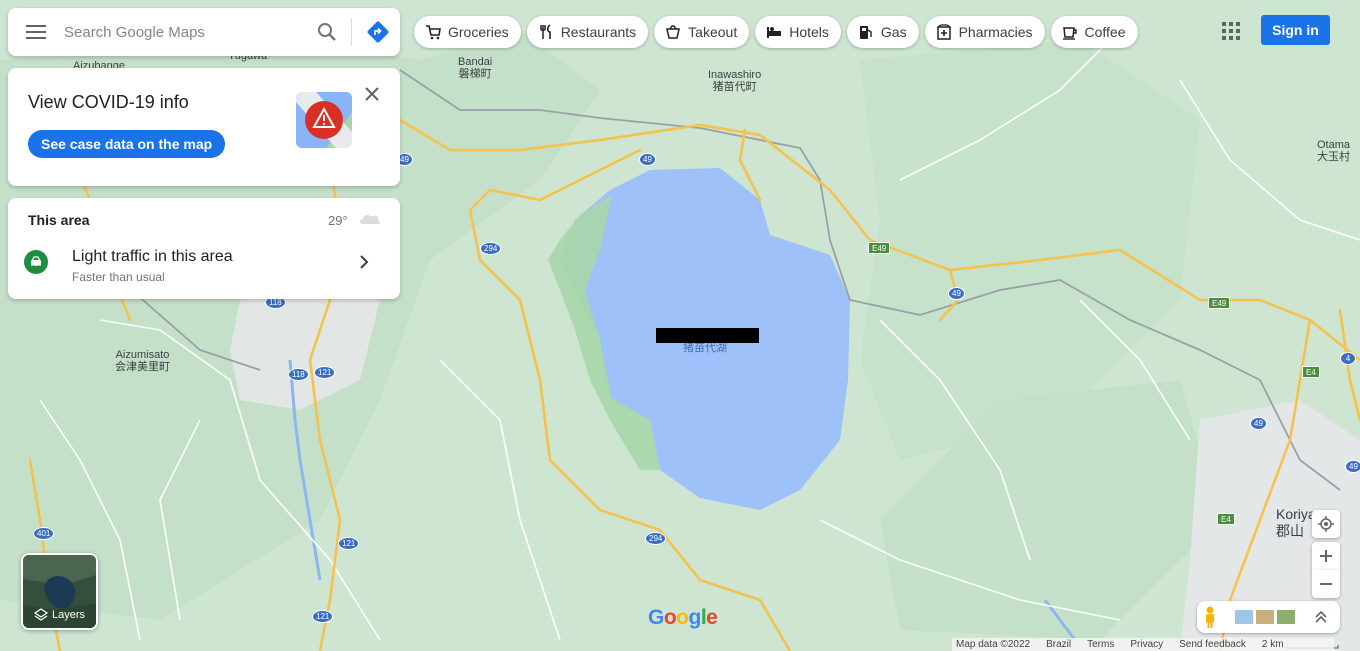  Describe the element at coordinates (152, 256) in the screenshot. I see `traffic-title: Light traffic in this area` at that location.